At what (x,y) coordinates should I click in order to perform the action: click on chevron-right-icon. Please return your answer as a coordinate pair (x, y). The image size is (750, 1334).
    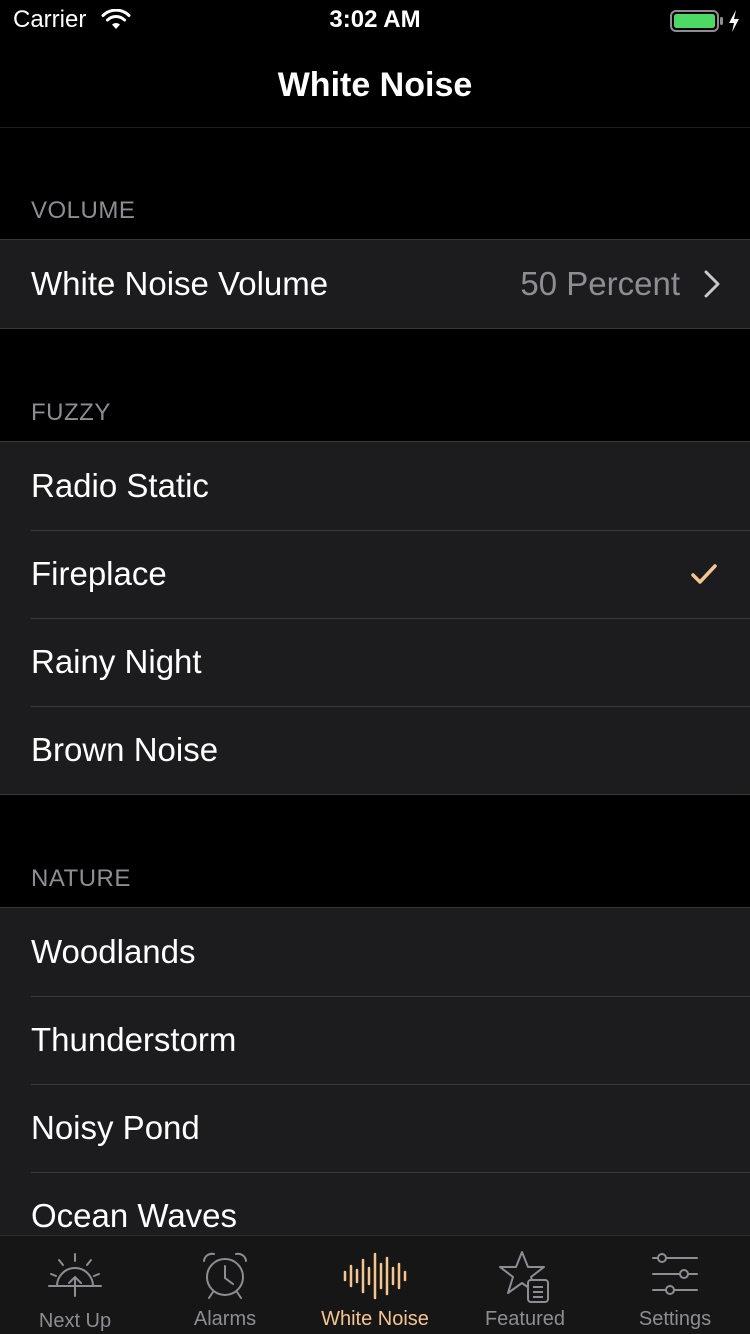
    Looking at the image, I should click on (712, 284).